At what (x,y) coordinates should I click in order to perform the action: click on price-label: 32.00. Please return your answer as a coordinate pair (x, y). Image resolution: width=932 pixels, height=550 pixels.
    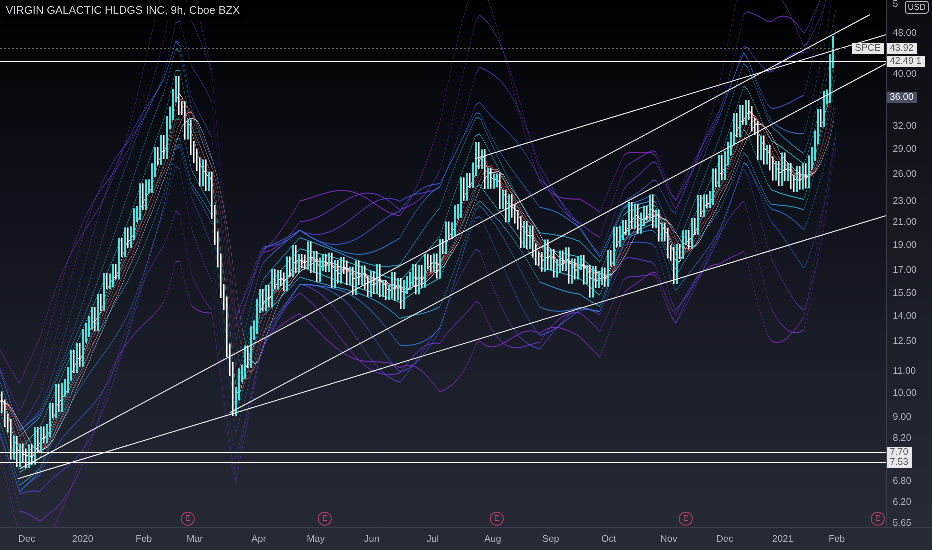
    Looking at the image, I should click on (905, 126).